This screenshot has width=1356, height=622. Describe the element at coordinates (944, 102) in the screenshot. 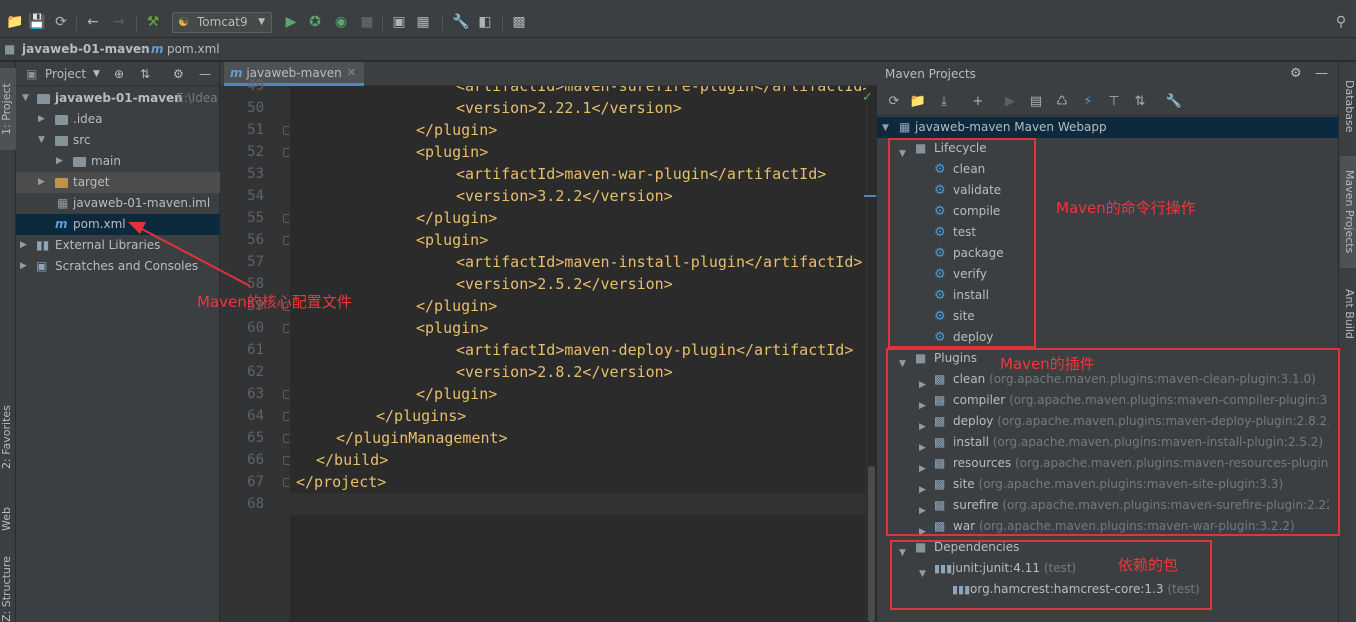

I see `download-icon: ⤓` at that location.